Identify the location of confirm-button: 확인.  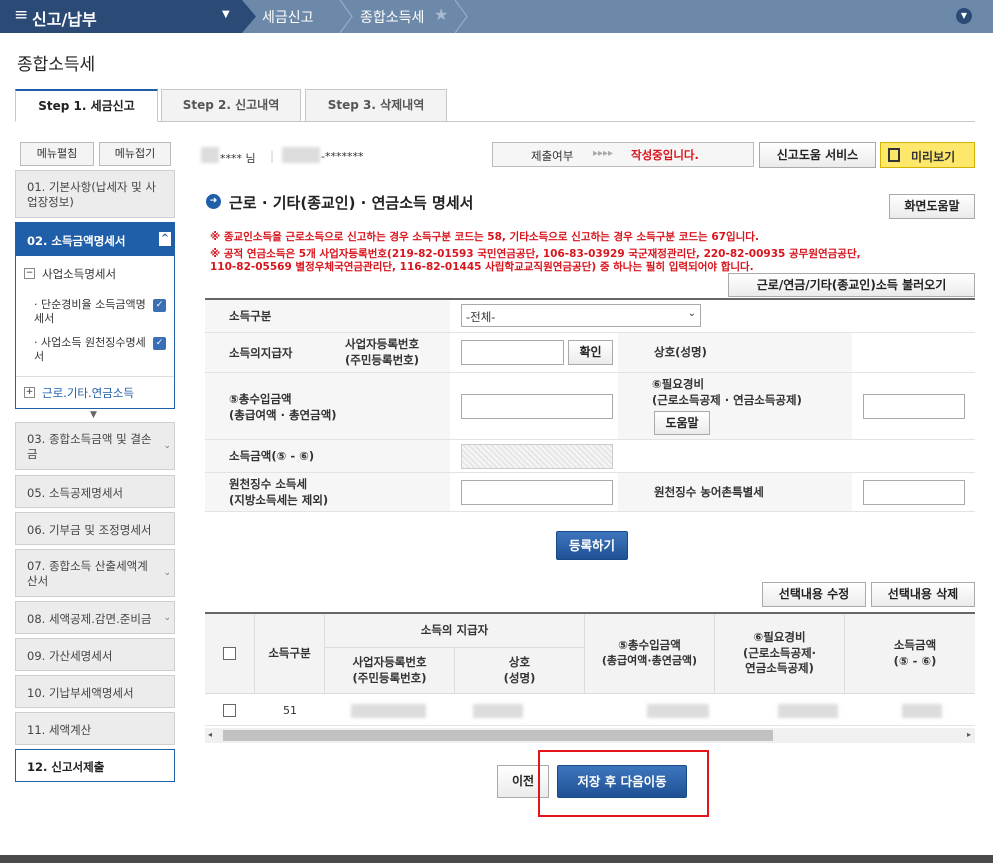
(590, 352).